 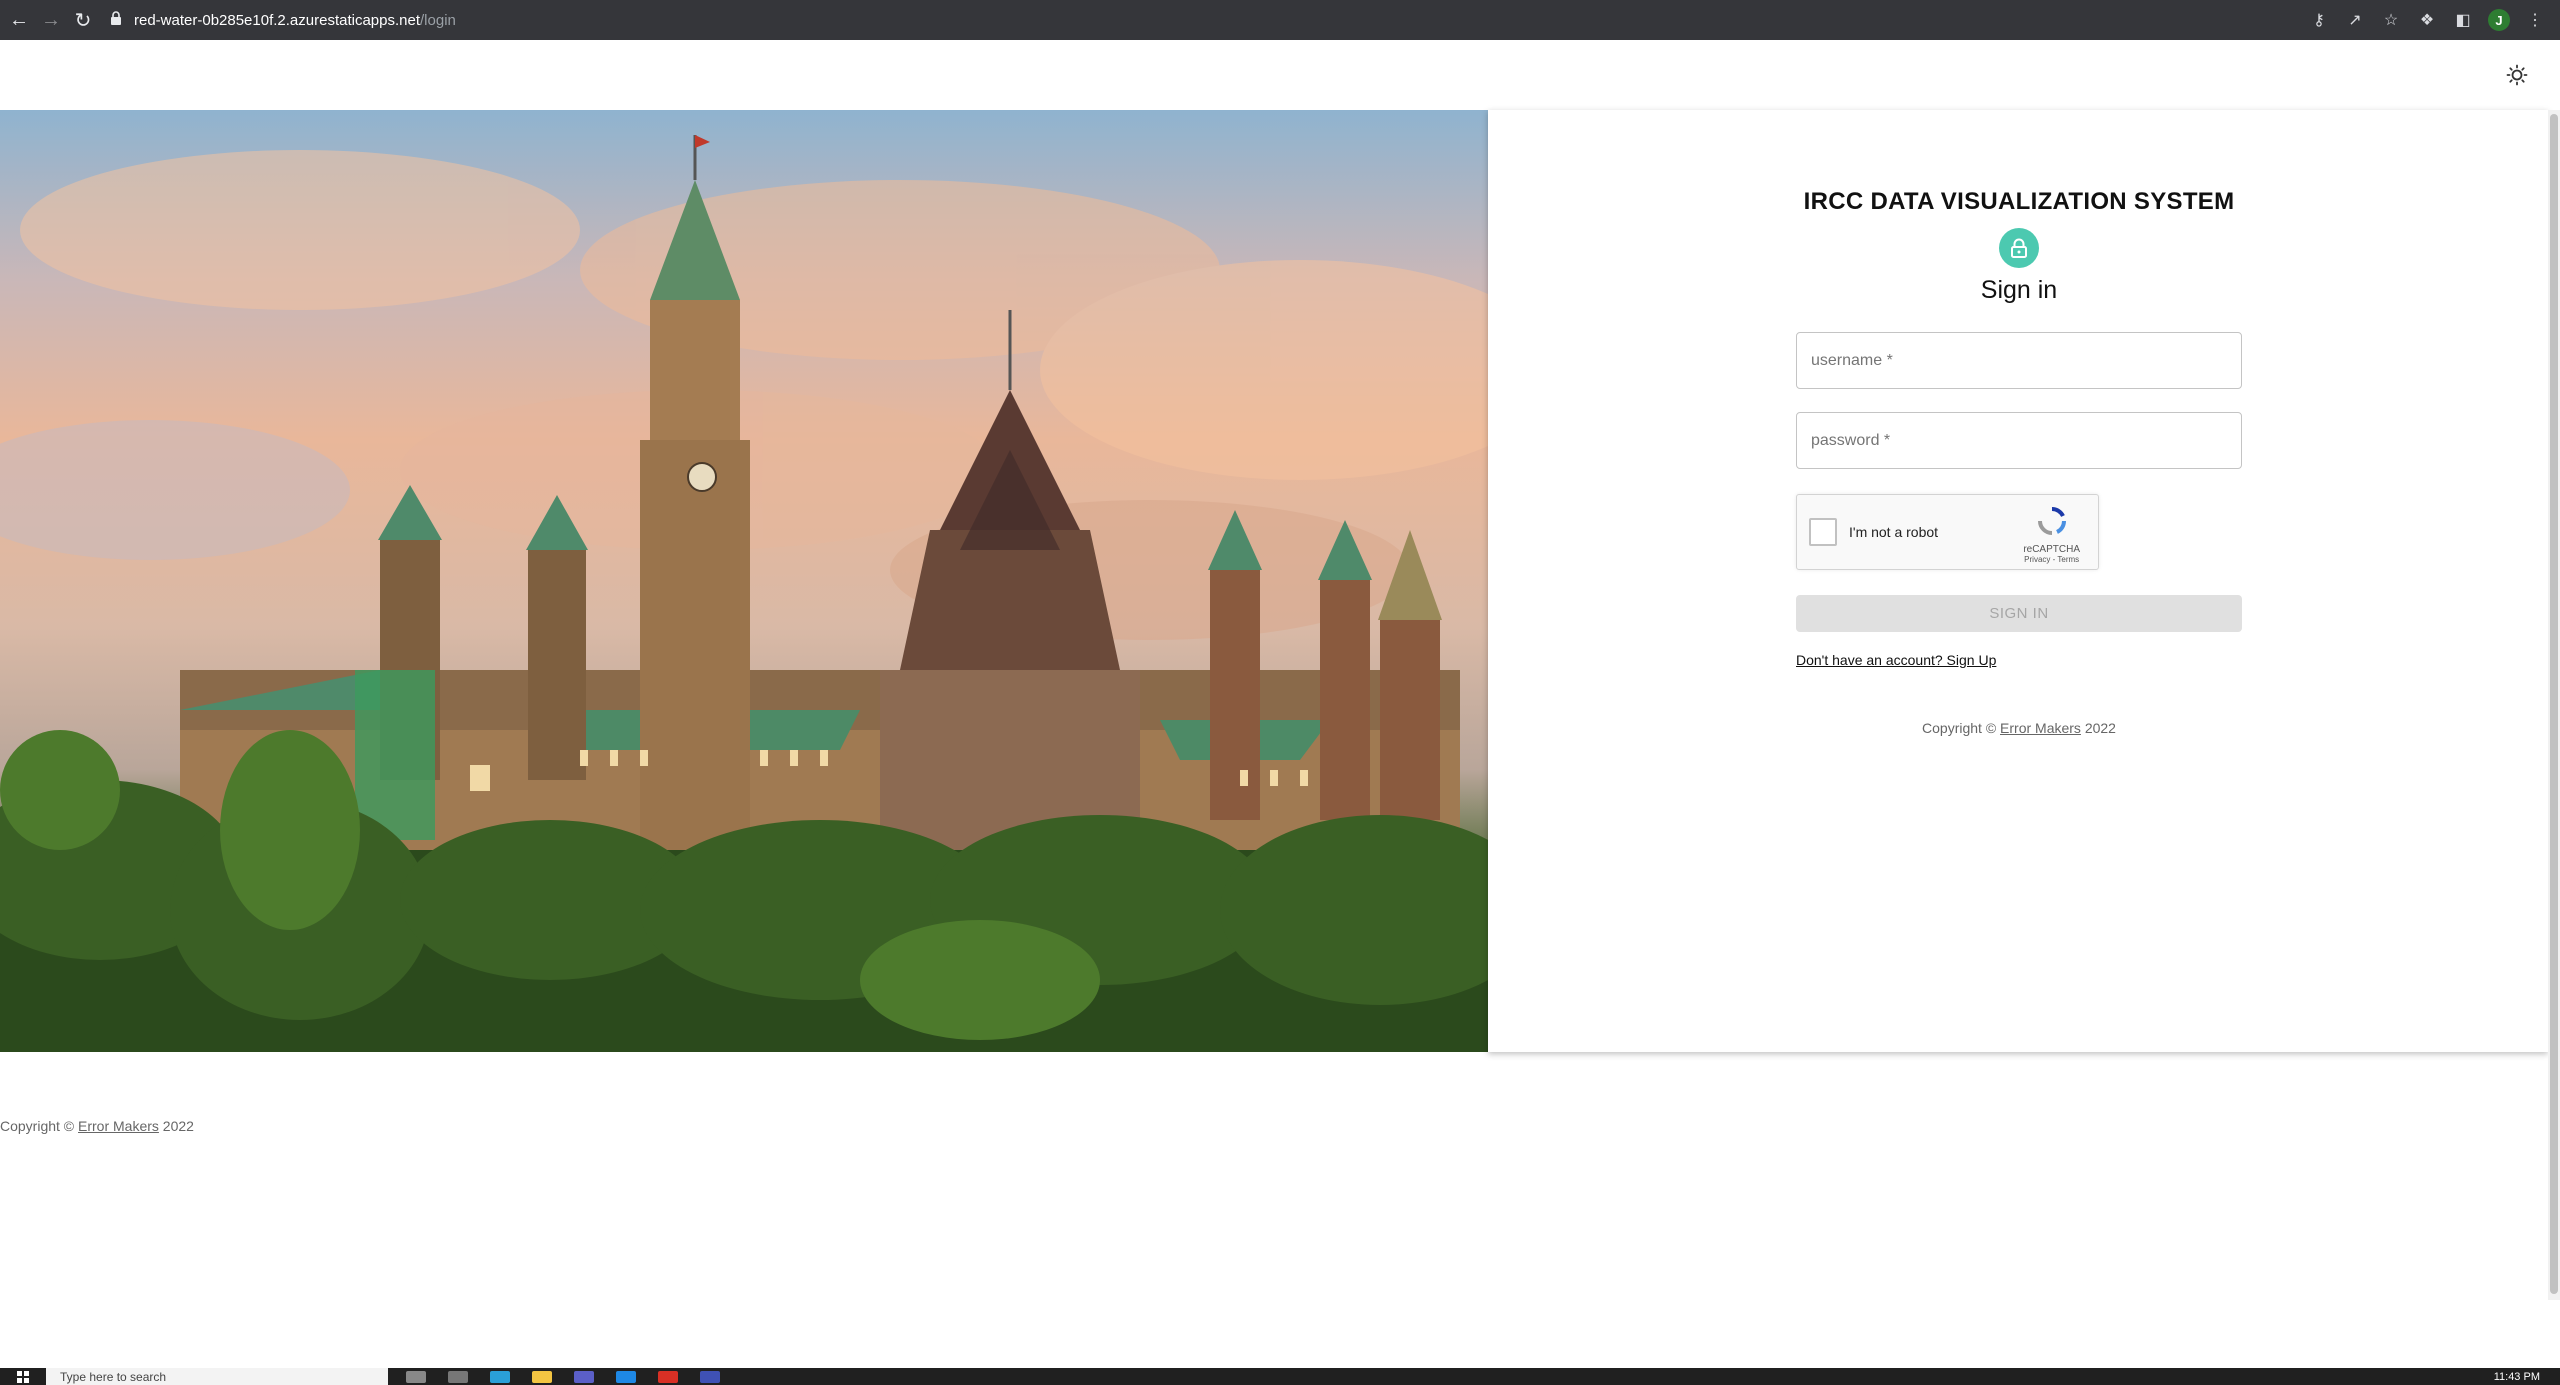 I want to click on page-copyright: Copyright © Error Makers 2022, so click(x=97, y=1126).